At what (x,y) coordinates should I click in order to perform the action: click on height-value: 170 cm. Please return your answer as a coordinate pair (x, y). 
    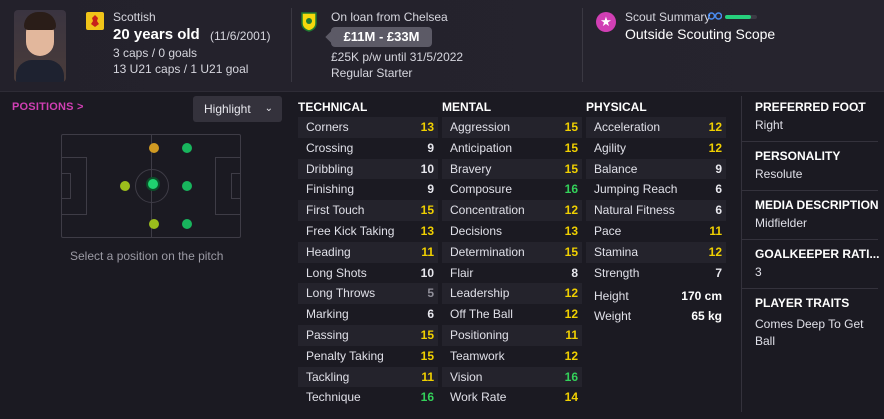
    Looking at the image, I should click on (701, 296).